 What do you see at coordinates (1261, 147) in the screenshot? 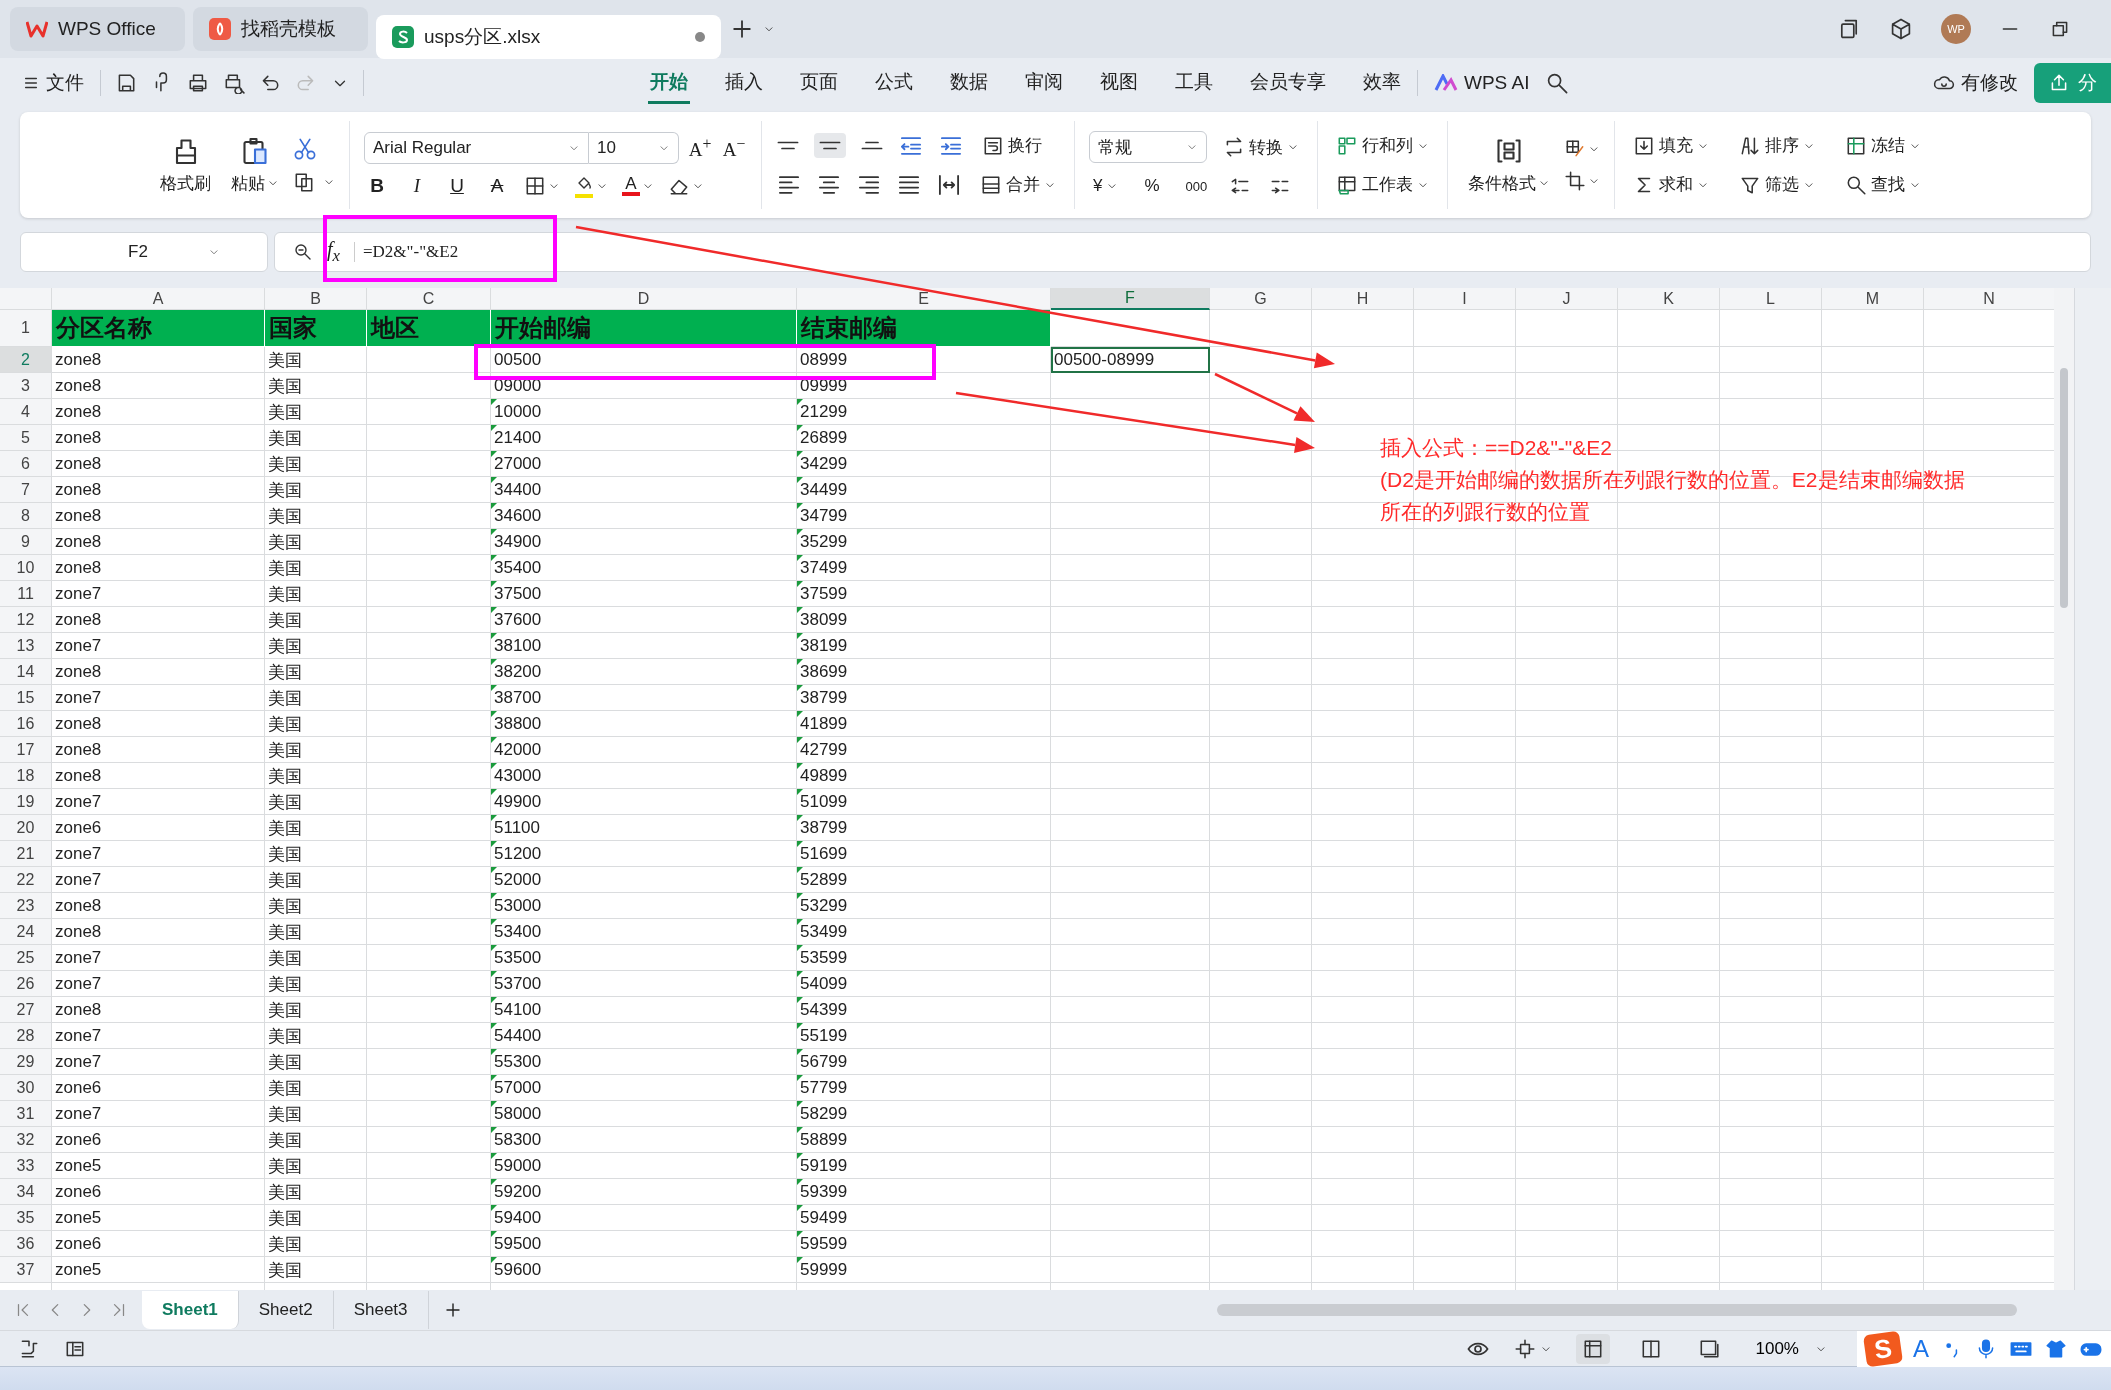
I see `convert-button: 转换` at bounding box center [1261, 147].